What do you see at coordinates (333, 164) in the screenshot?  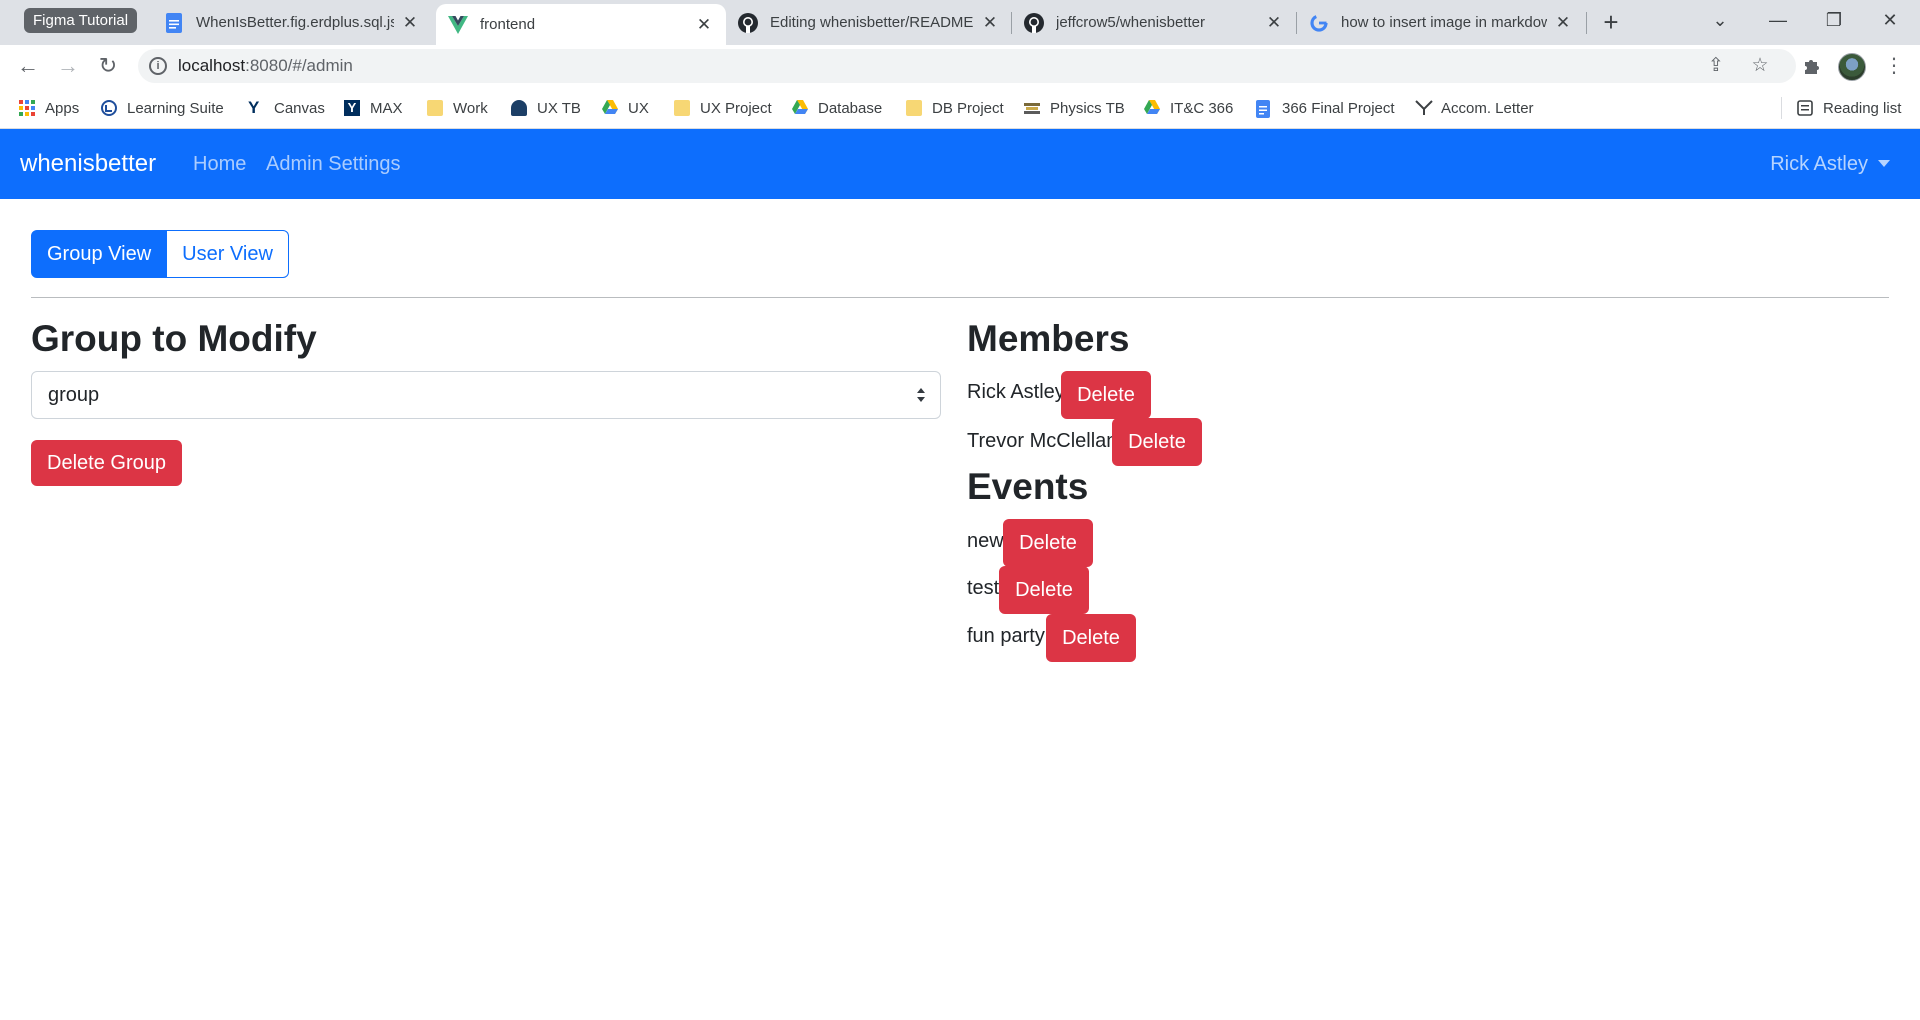 I see `nav-admin-settings: Admin Settings` at bounding box center [333, 164].